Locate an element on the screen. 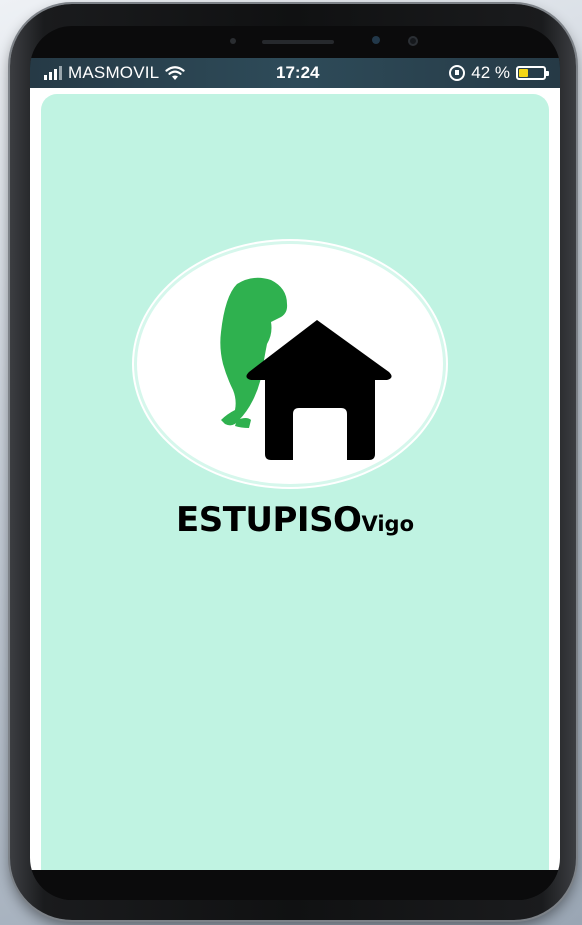 Image resolution: width=582 pixels, height=925 pixels. wifi-icon is located at coordinates (175, 73).